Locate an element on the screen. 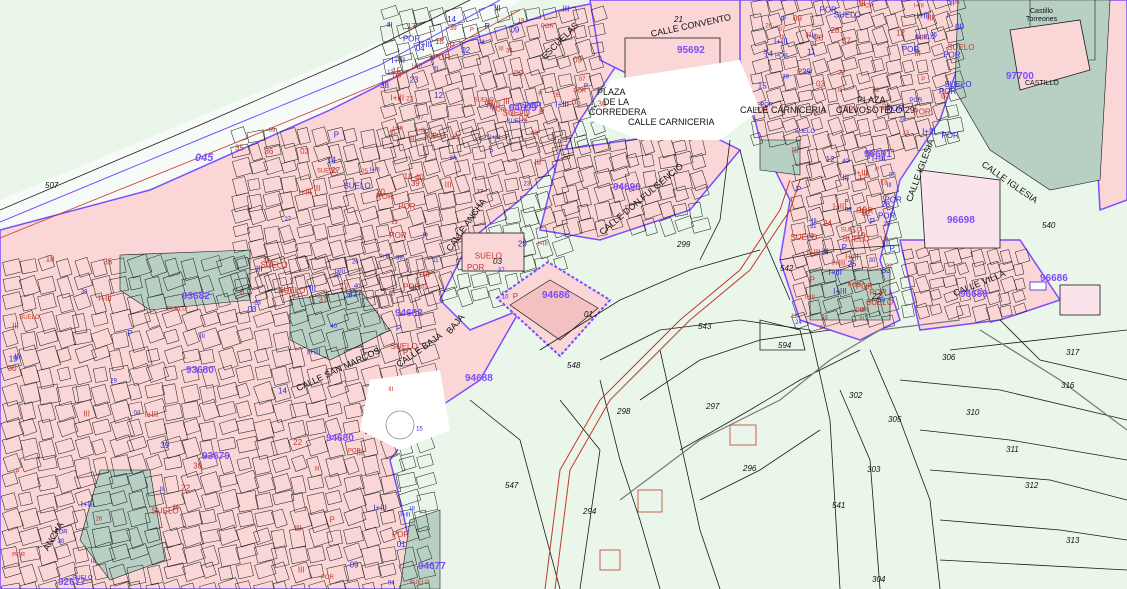 Image resolution: width=1127 pixels, height=589 pixels. parcel-annotation: 06 is located at coordinates (534, 134).